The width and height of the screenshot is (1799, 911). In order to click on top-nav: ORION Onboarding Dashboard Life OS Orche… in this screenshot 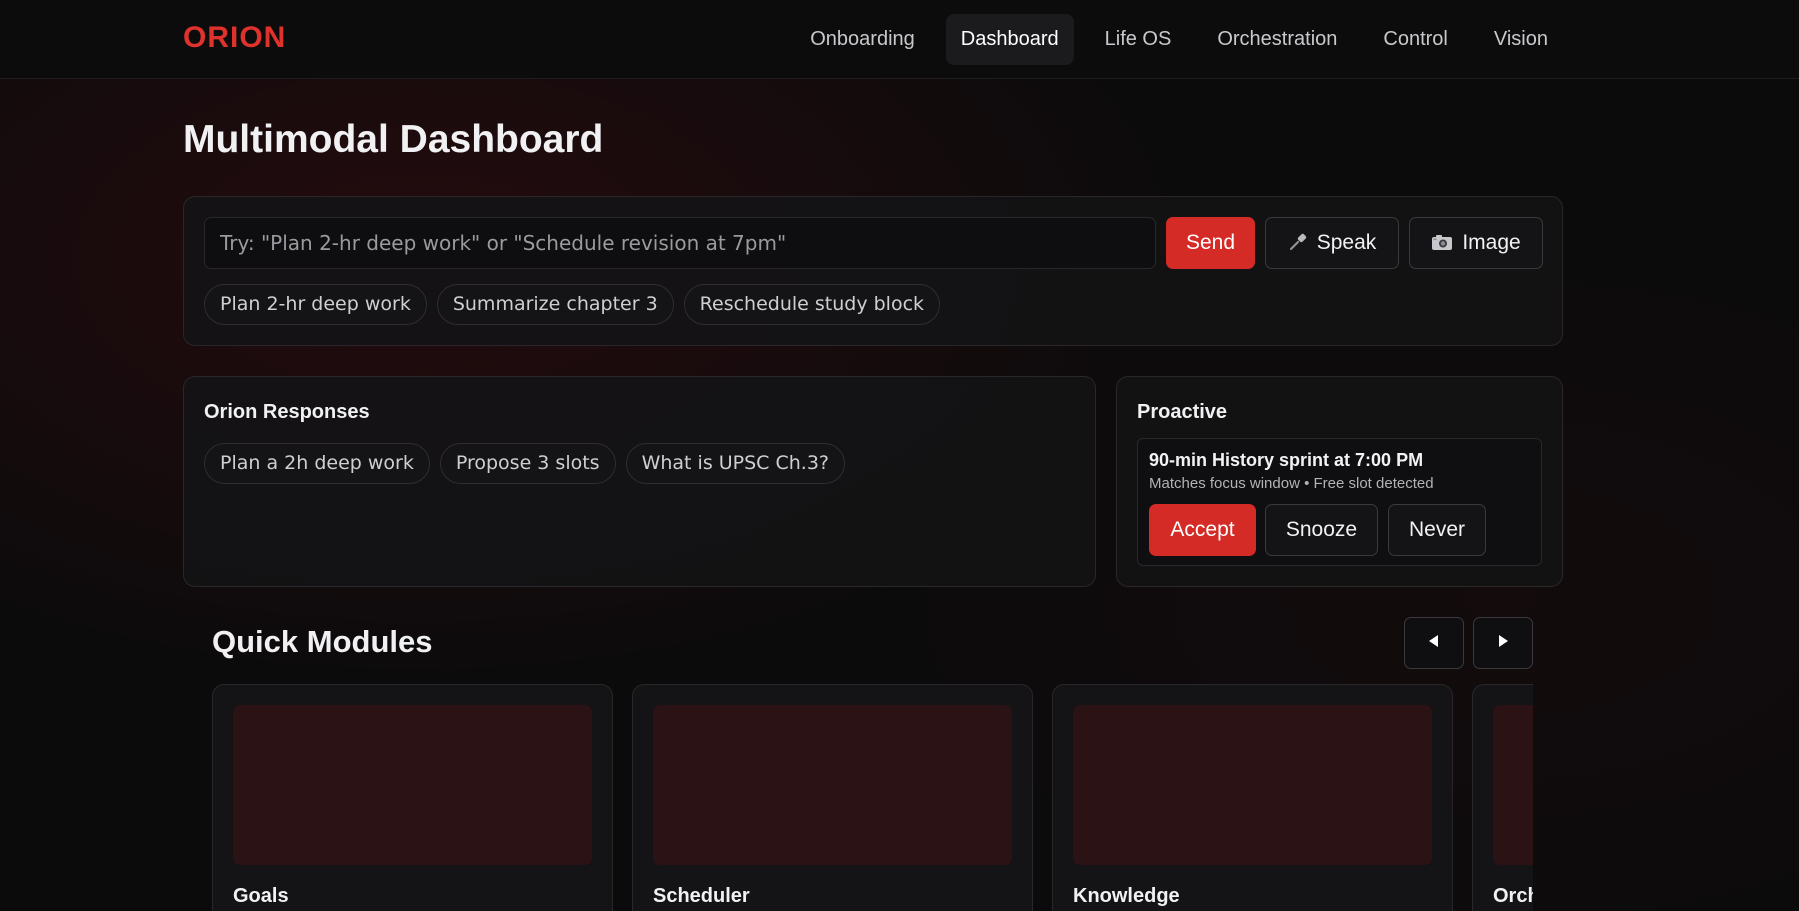, I will do `click(899, 39)`.